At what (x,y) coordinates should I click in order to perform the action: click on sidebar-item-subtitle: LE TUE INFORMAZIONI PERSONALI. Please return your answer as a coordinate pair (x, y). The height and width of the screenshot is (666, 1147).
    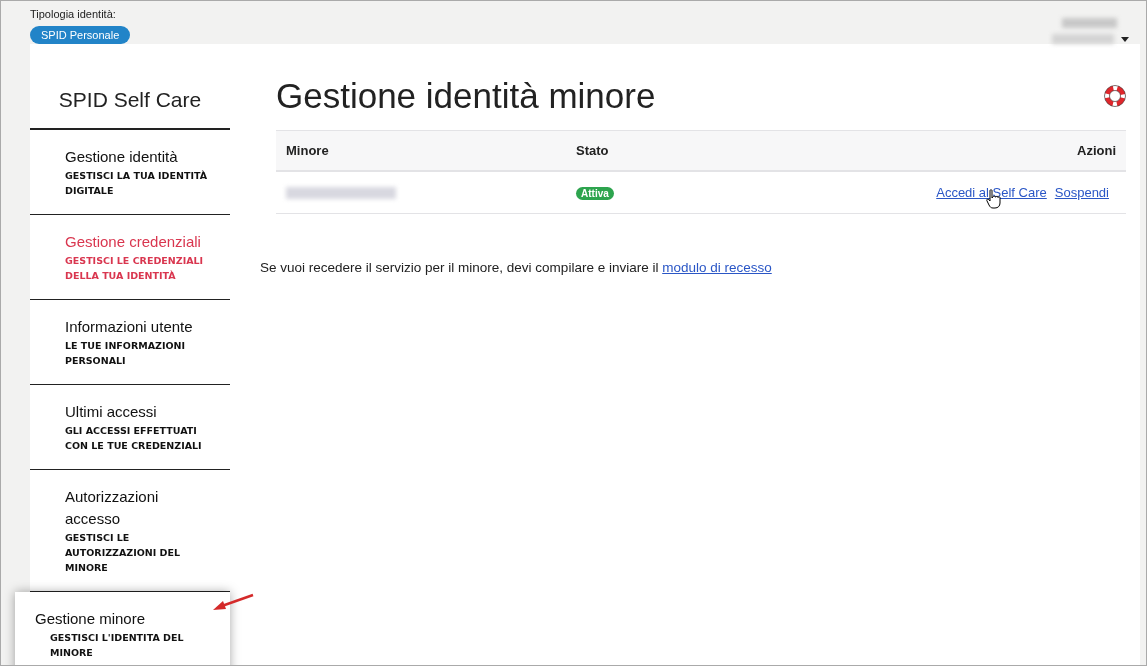
    Looking at the image, I should click on (125, 353).